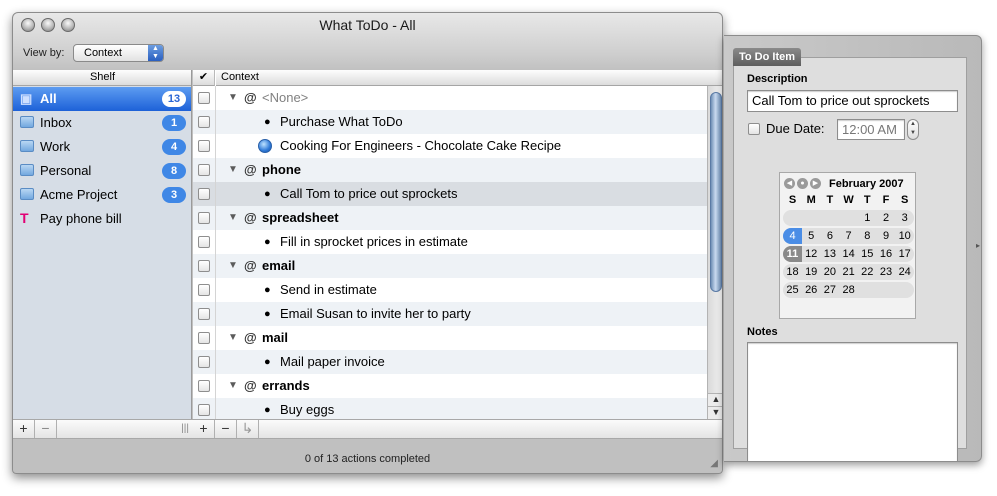 This screenshot has width=997, height=496. I want to click on shelf-item: Personal 8, so click(102, 171).